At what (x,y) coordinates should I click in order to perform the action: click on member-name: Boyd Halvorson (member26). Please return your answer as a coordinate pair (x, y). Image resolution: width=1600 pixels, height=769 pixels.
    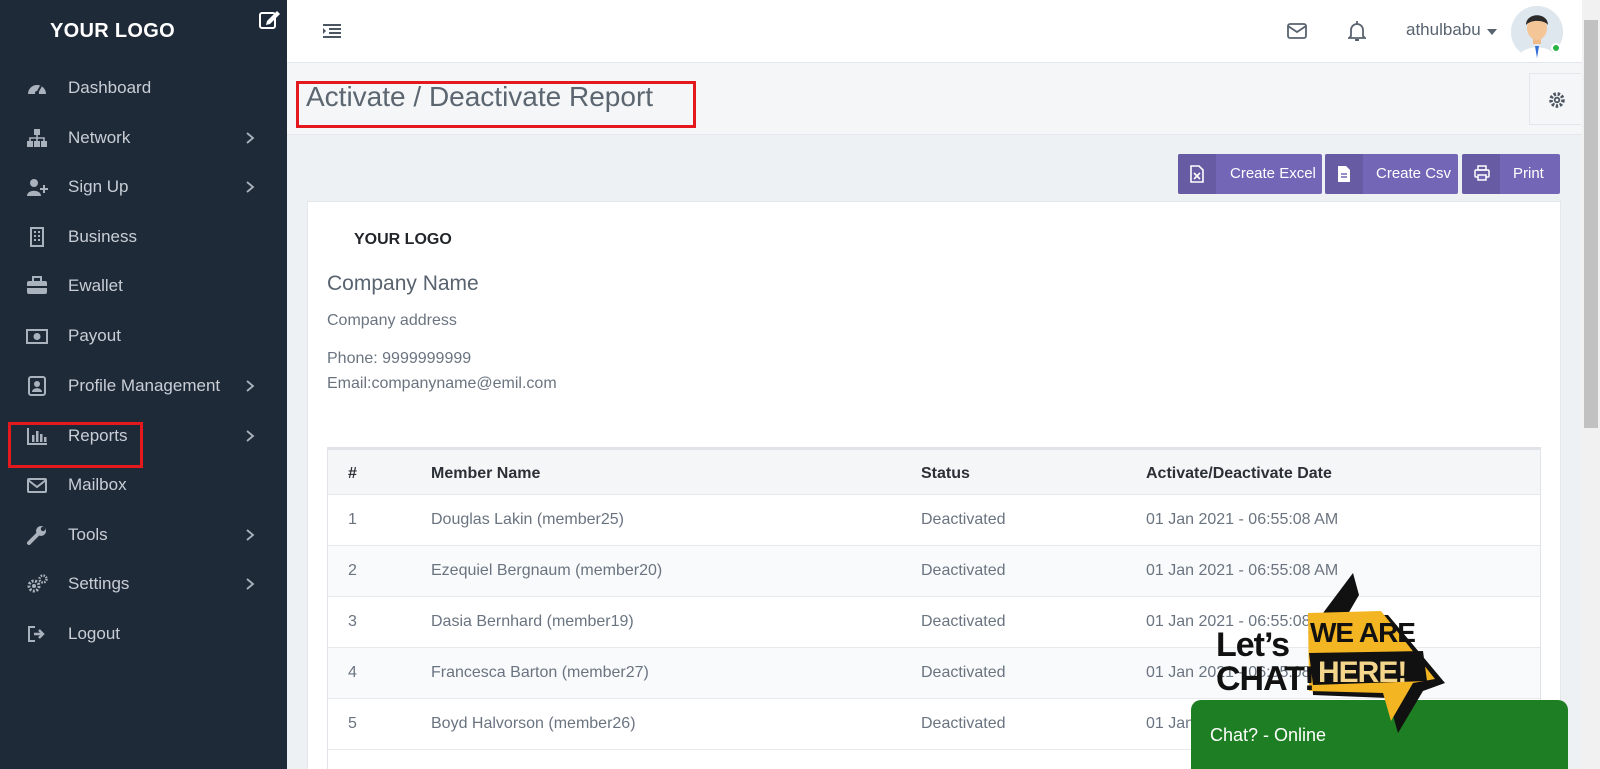
    Looking at the image, I should click on (533, 723).